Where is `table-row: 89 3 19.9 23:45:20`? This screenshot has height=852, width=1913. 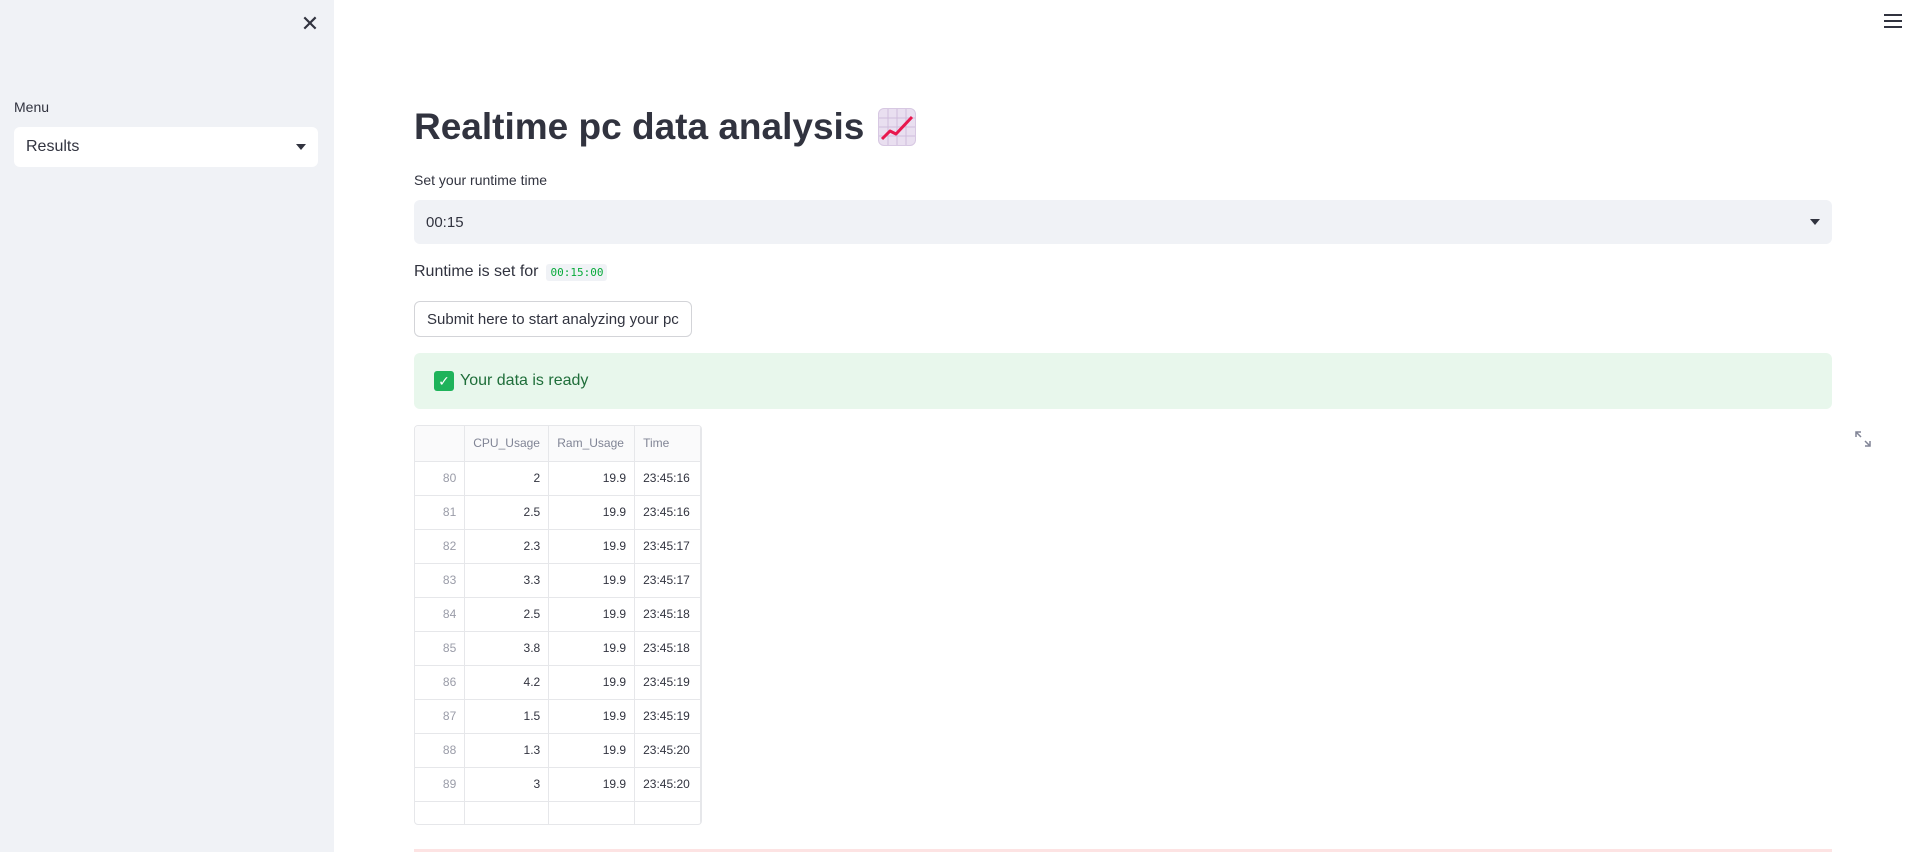
table-row: 89 3 19.9 23:45:20 is located at coordinates (558, 784).